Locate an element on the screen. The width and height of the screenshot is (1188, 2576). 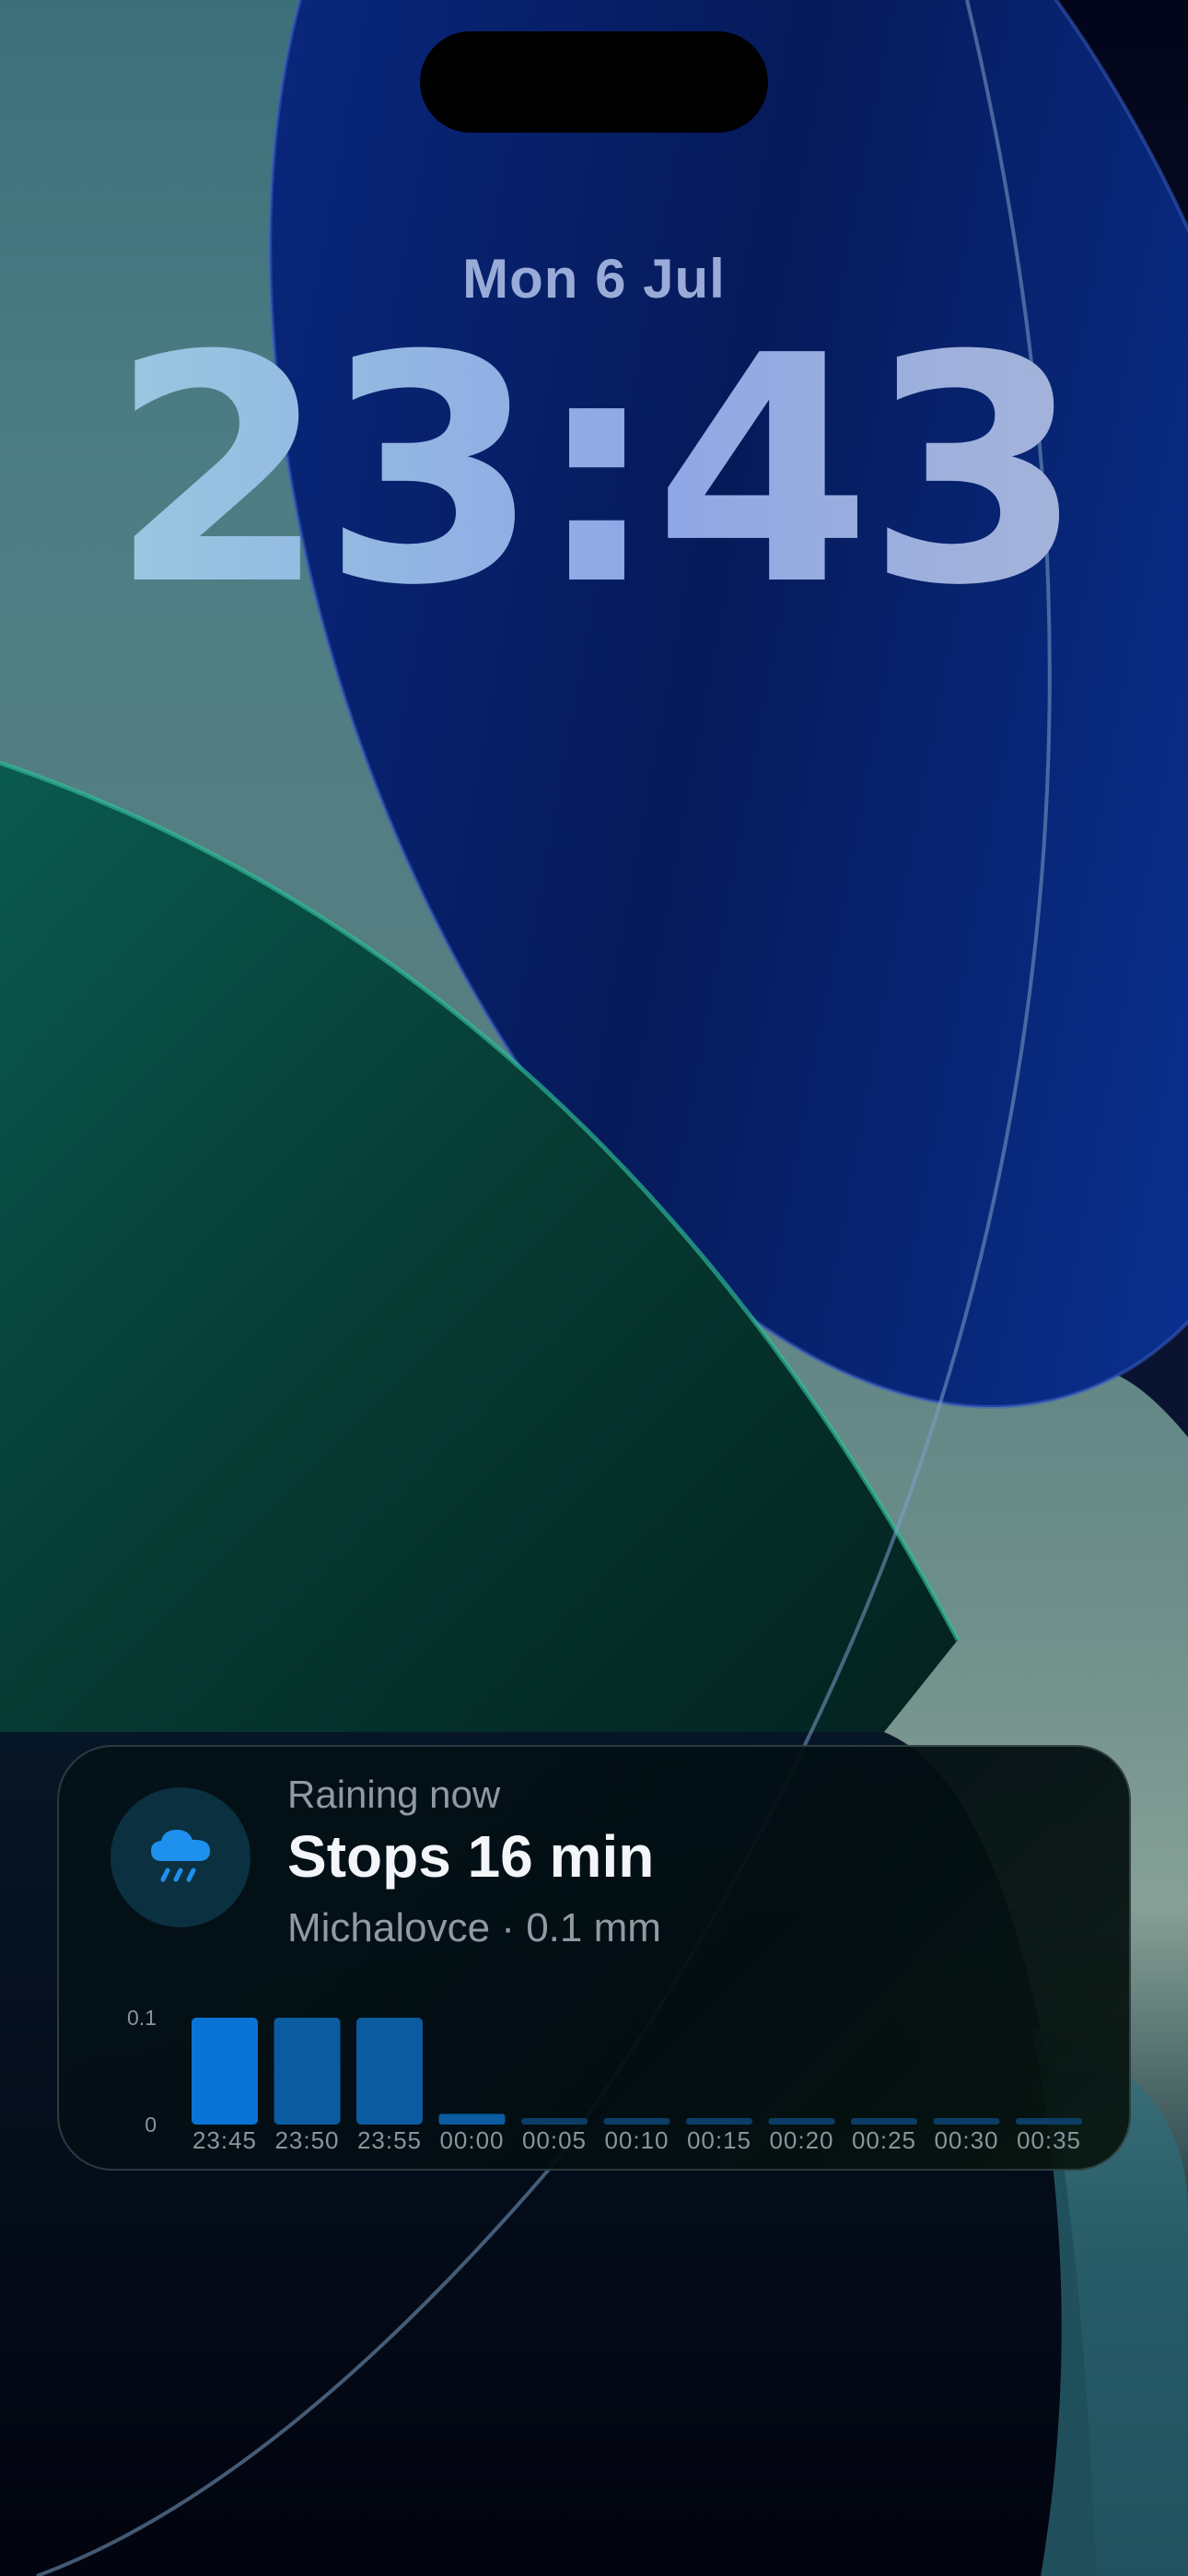
y-tick-label: 0 is located at coordinates (151, 2125).